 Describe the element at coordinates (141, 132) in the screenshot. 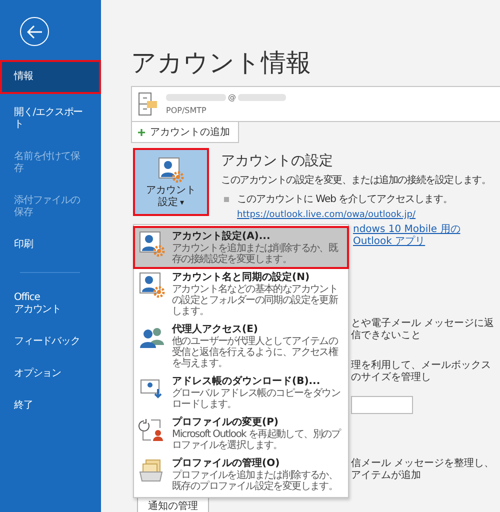

I see `plus-icon` at that location.